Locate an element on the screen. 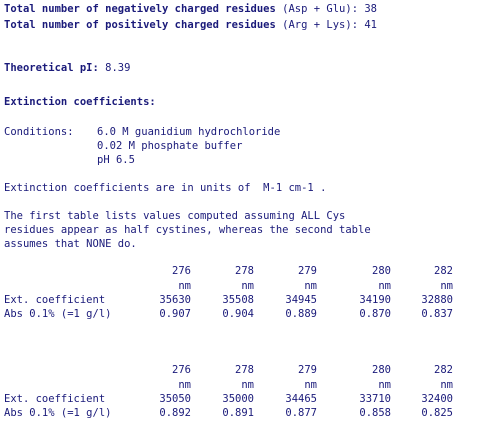 This screenshot has height=438, width=482. condition-guanidium: 6.0 M guanidium hydrochloride is located at coordinates (189, 132).